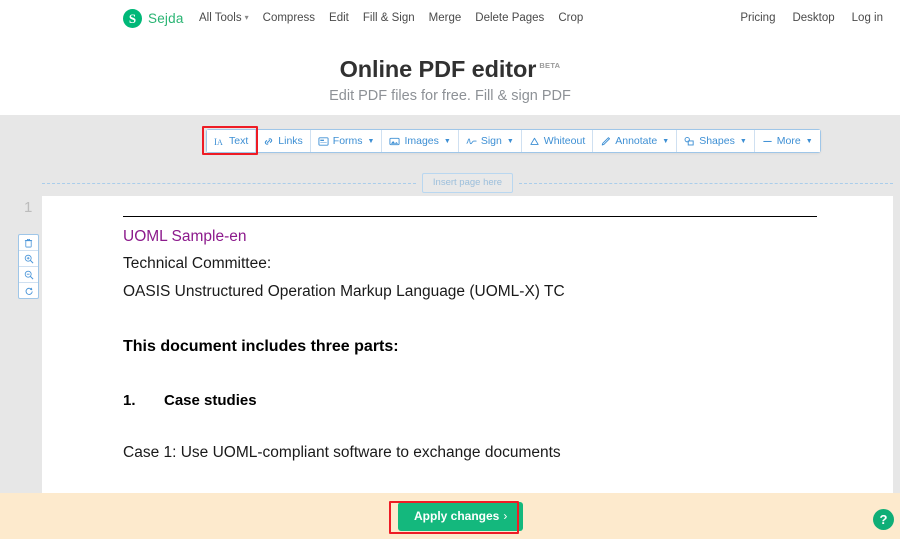 This screenshot has height=539, width=900. What do you see at coordinates (493, 237) in the screenshot?
I see `document-title-link: UOML Sample-en` at bounding box center [493, 237].